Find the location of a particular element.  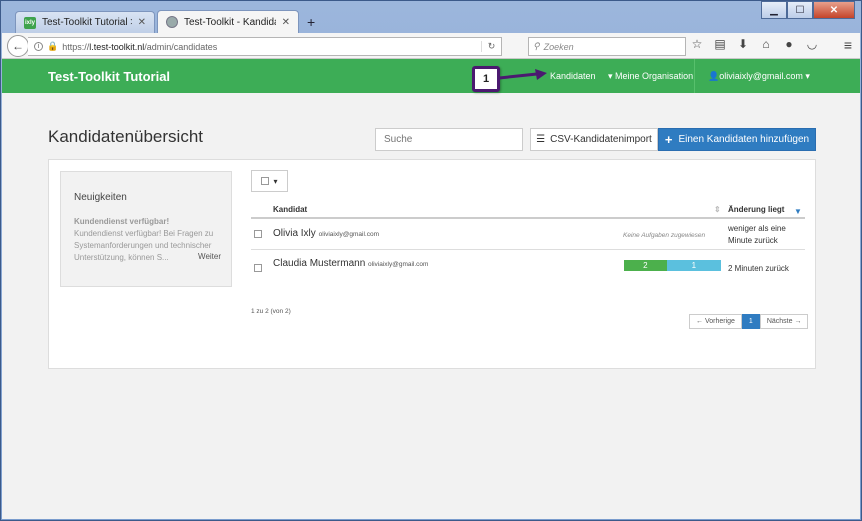

progress-done-segment: 2 is located at coordinates (645, 265).